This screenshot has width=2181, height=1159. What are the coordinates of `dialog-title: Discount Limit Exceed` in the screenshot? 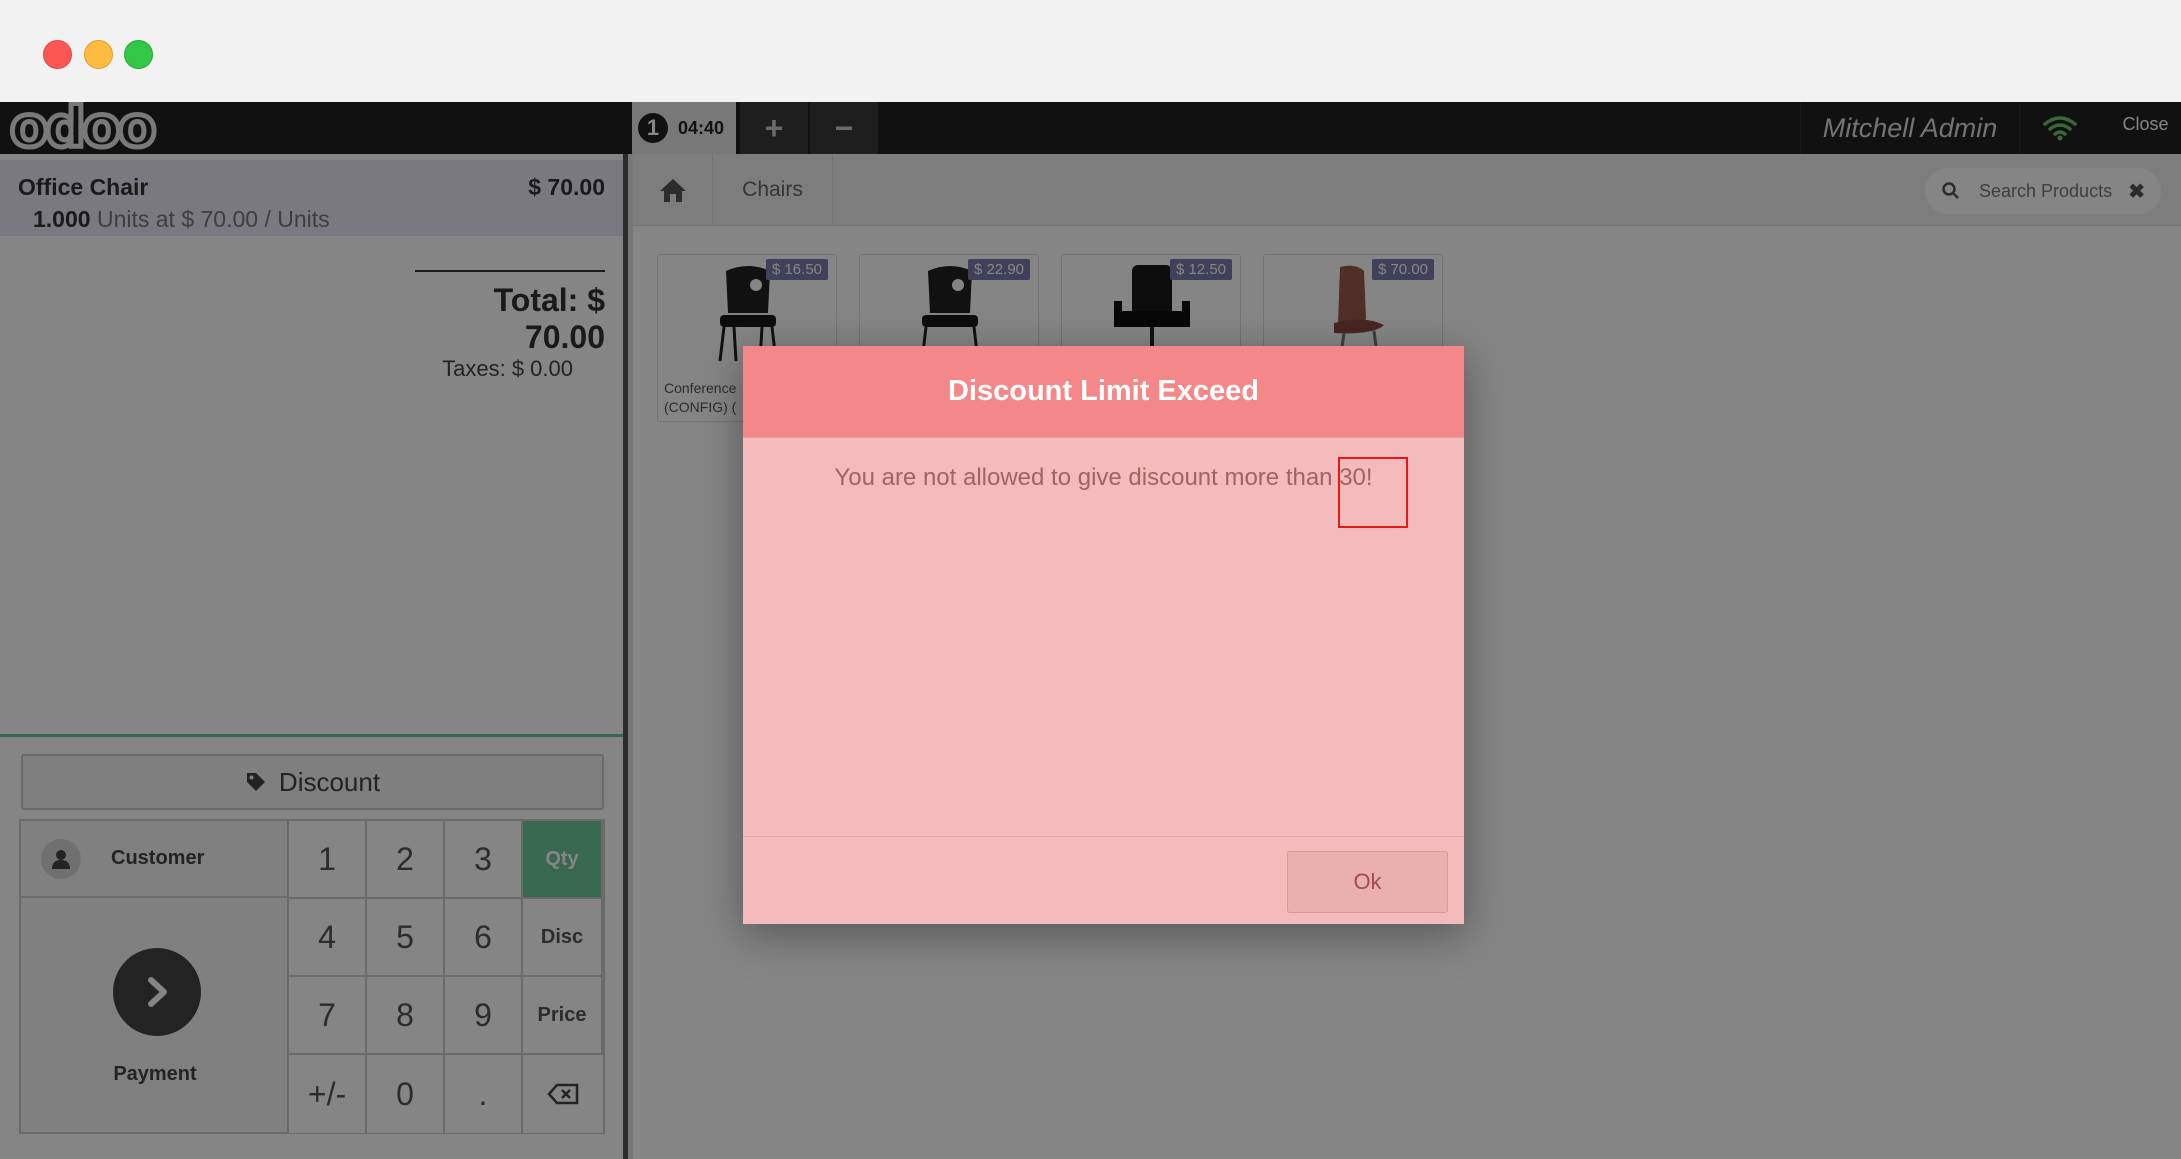 It's located at (1103, 392).